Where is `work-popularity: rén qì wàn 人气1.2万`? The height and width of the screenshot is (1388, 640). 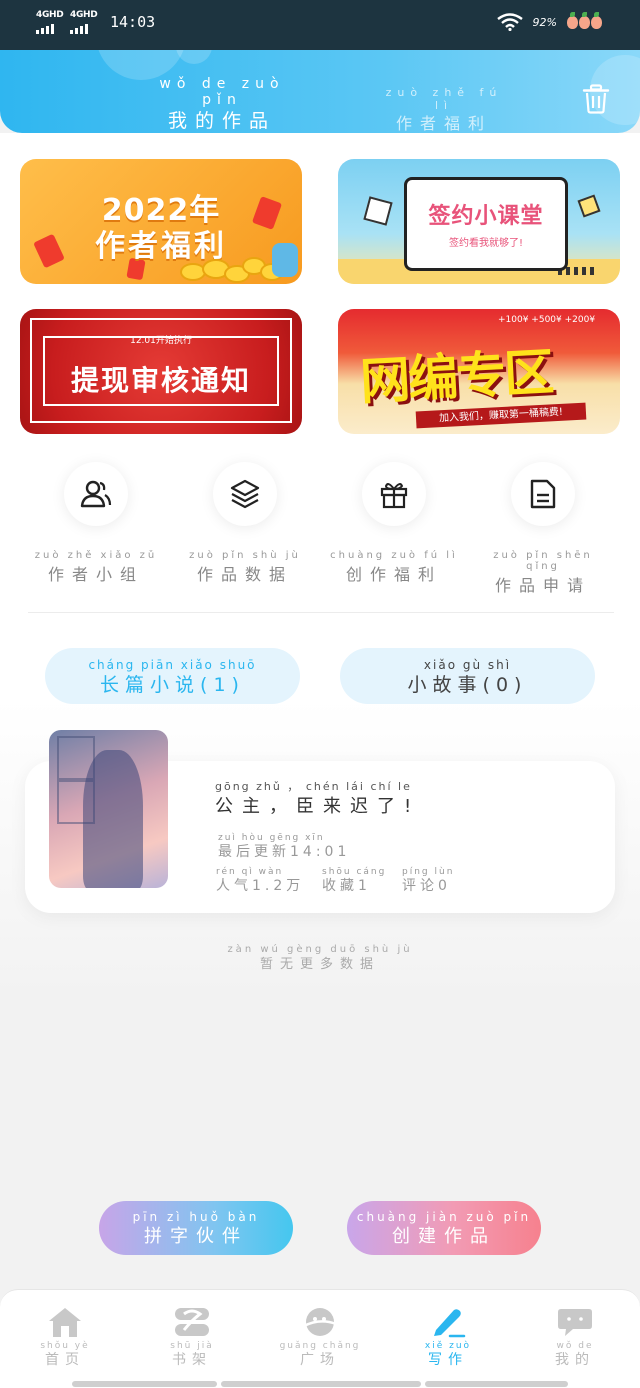 work-popularity: rén qì wàn 人气1.2万 is located at coordinates (260, 881).